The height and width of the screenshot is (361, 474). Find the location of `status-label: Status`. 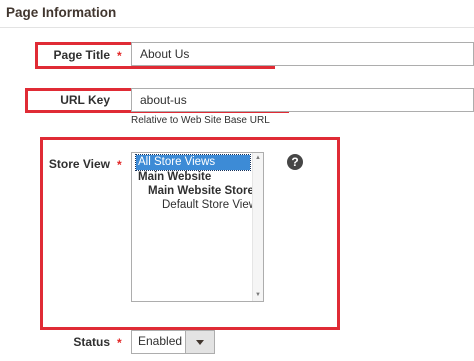

status-label: Status is located at coordinates (91, 342).